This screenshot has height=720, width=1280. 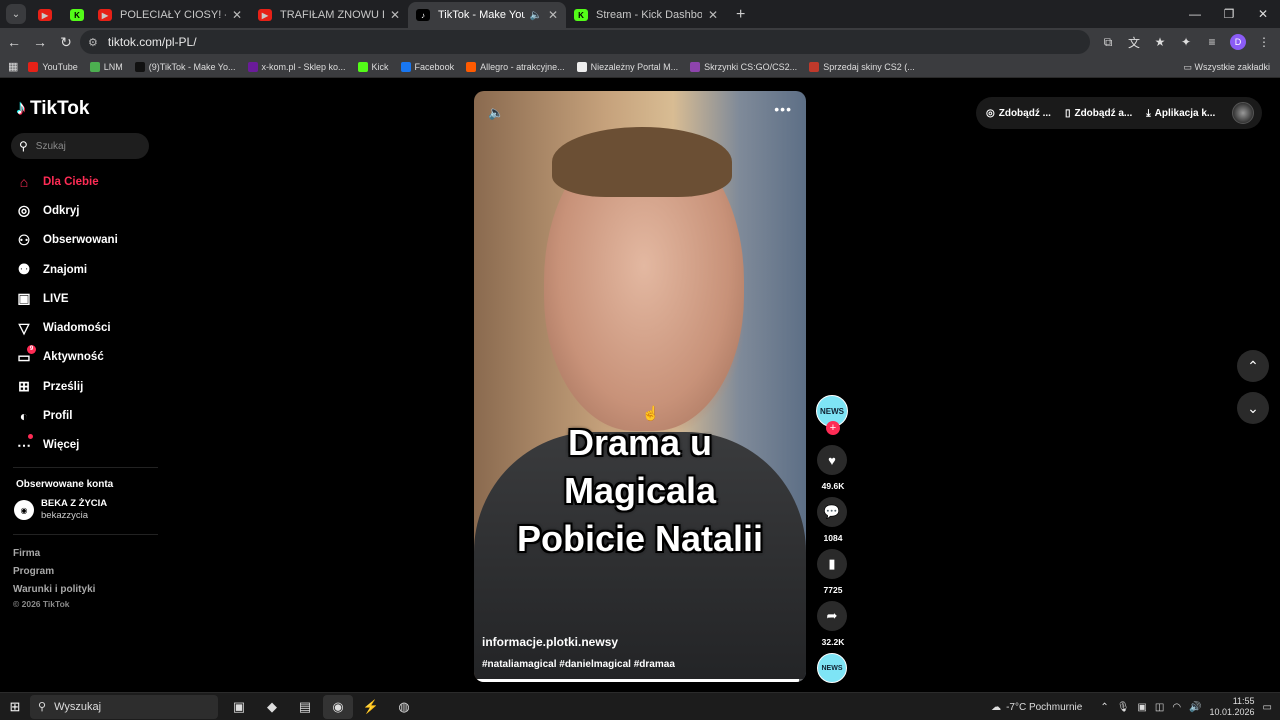 I want to click on apps-grid-icon: ▦, so click(x=13, y=66).